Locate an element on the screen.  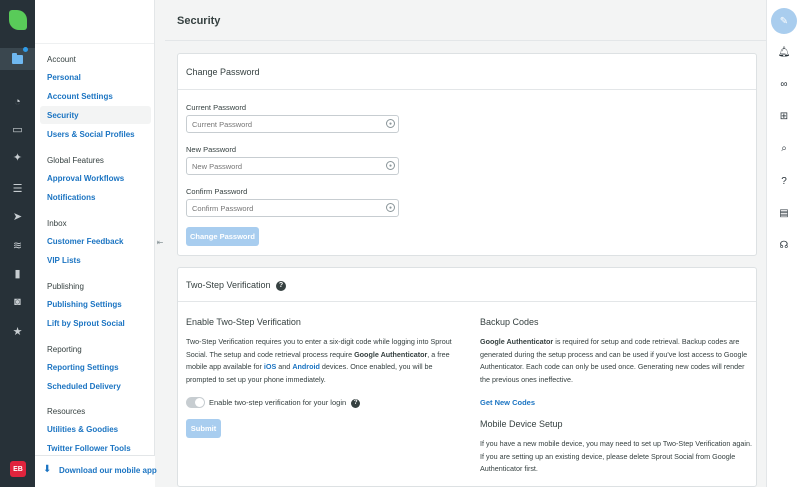
download-icon: ⬇ is located at coordinates (47, 469).